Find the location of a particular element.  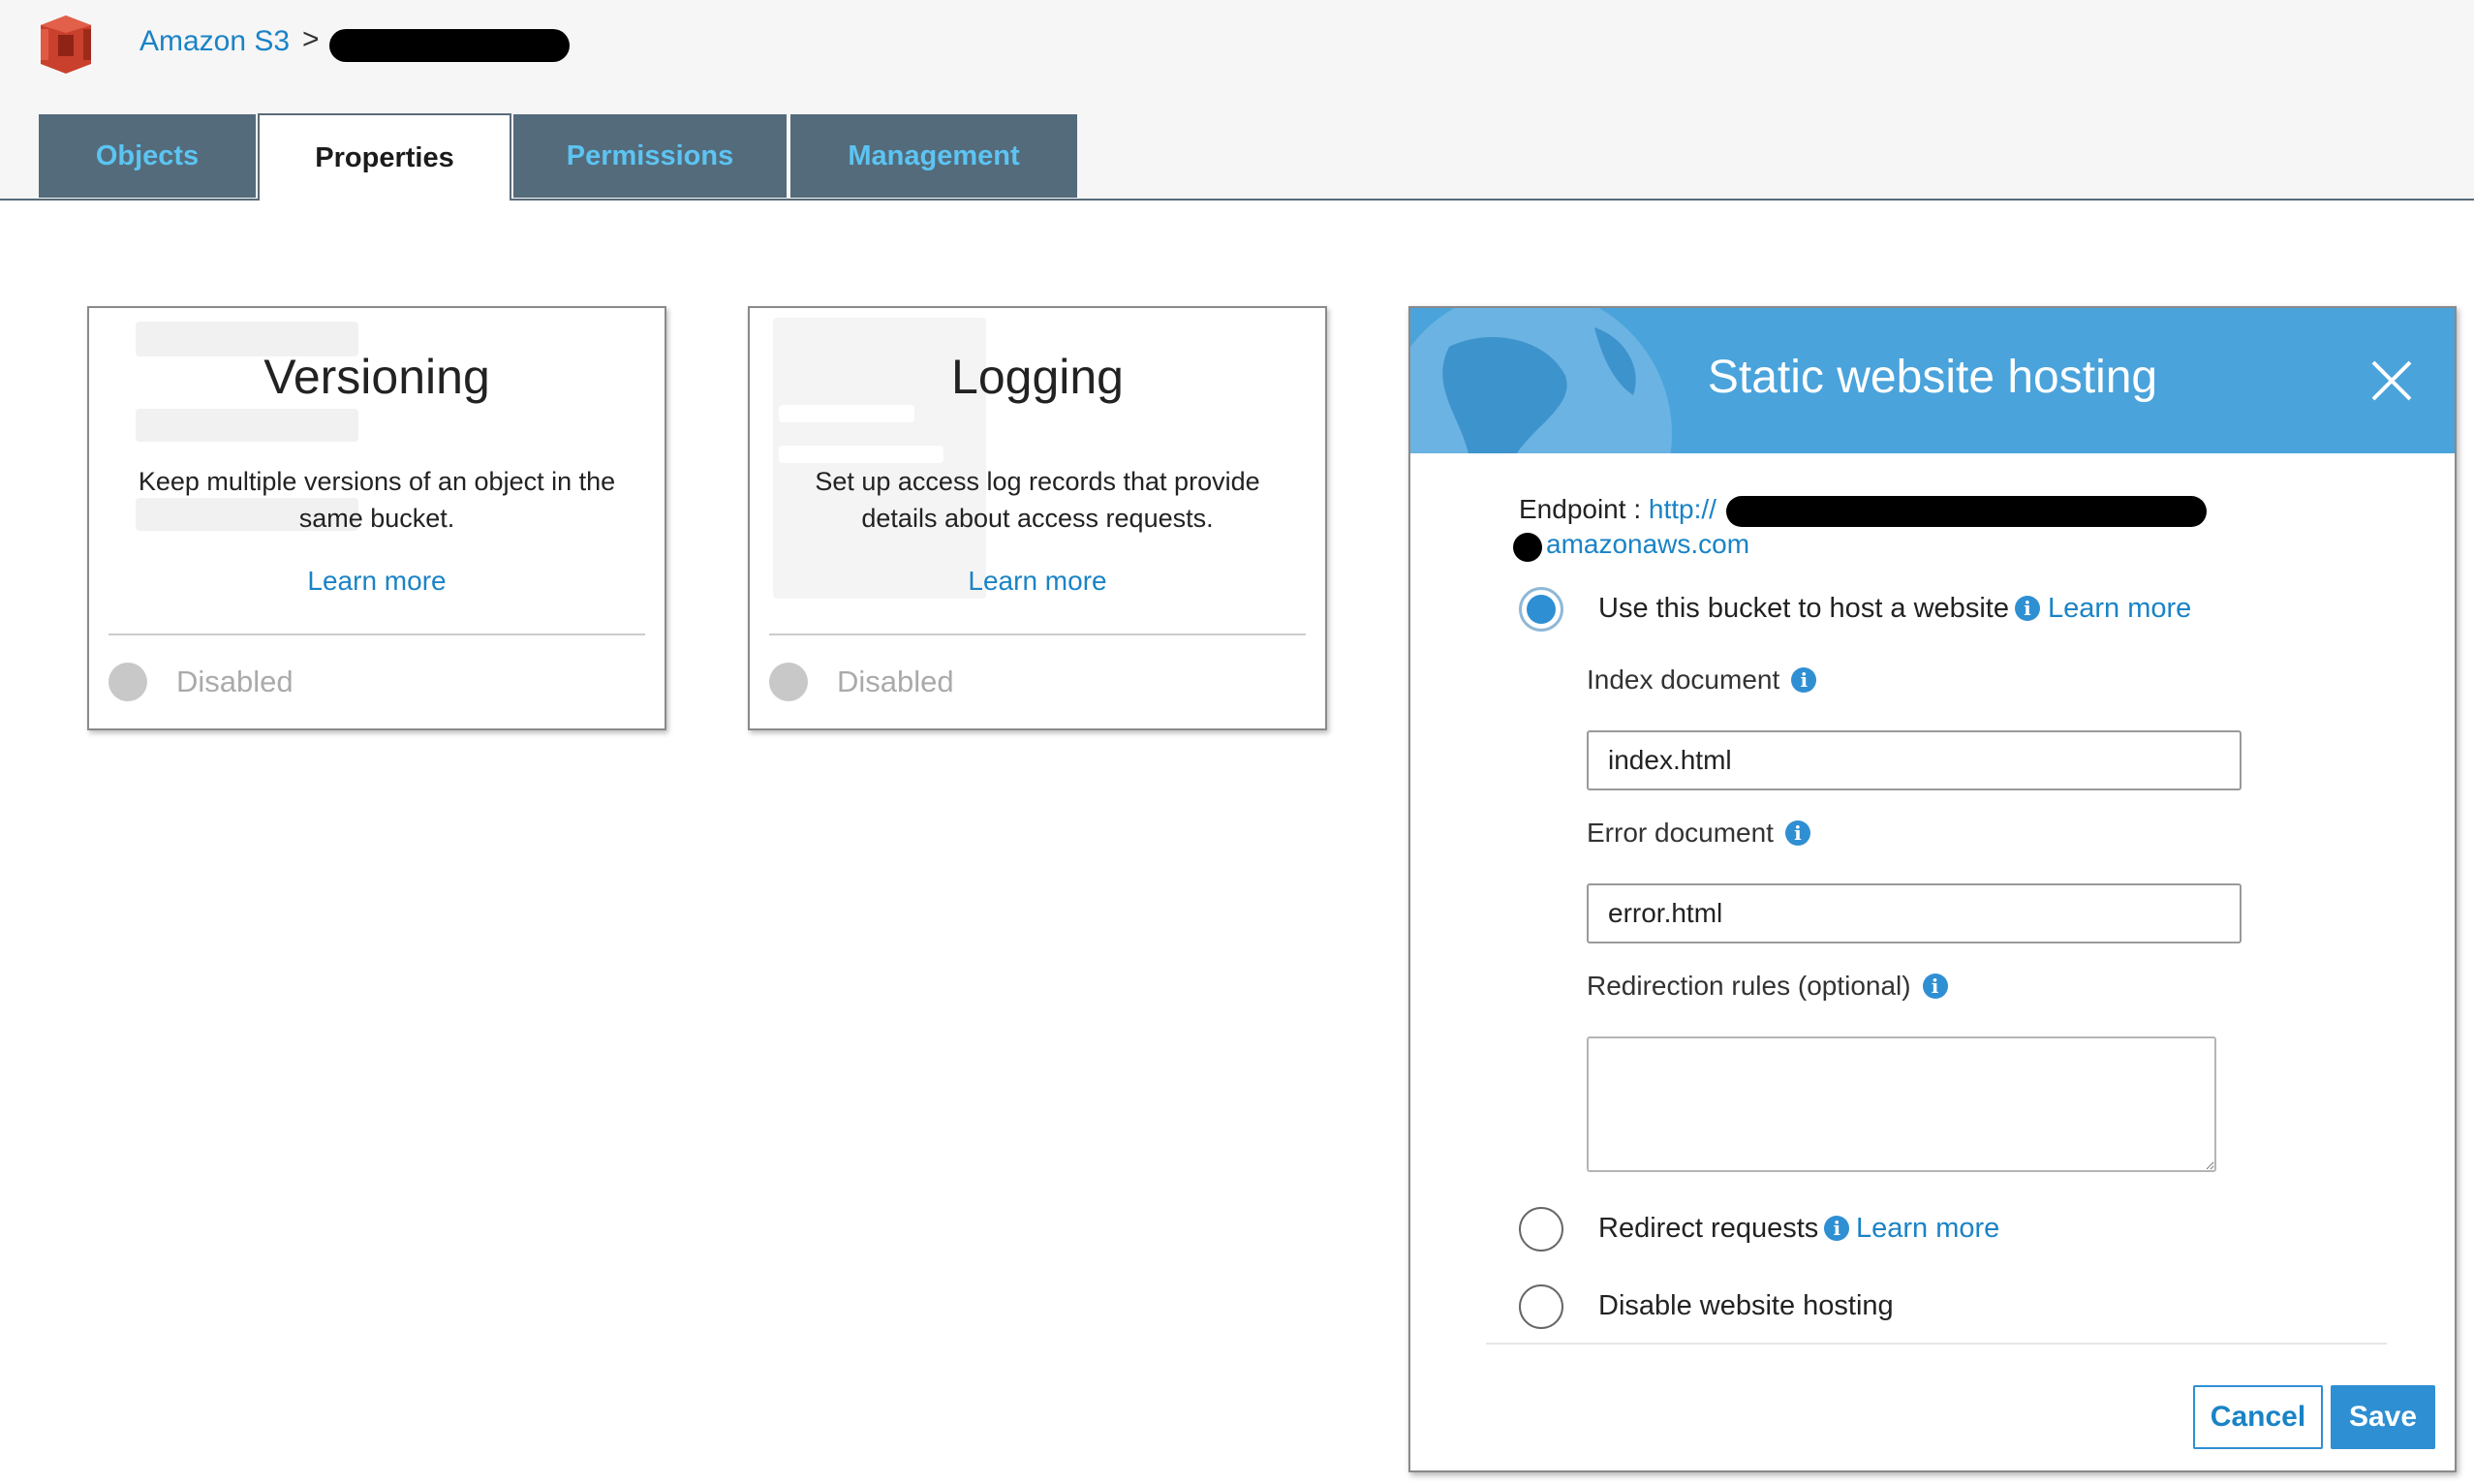

error-document-label-row: Error document i is located at coordinates (1698, 833).